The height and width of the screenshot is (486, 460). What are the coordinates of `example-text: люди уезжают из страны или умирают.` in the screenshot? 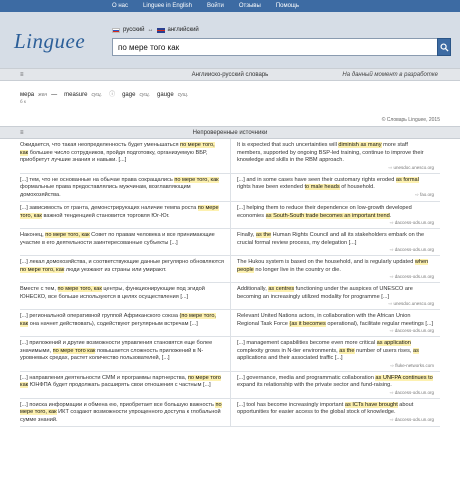 It's located at (115, 269).